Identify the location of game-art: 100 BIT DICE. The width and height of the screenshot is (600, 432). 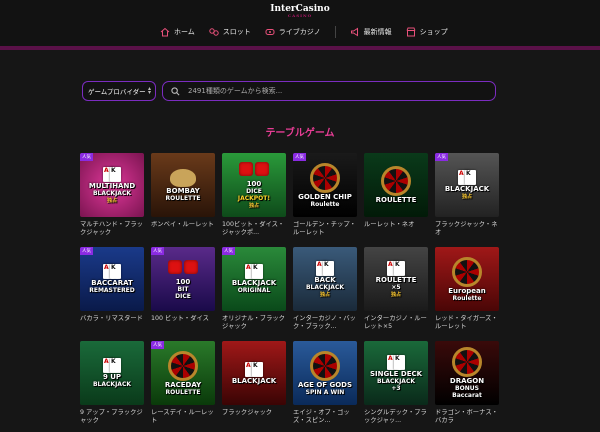
(183, 279).